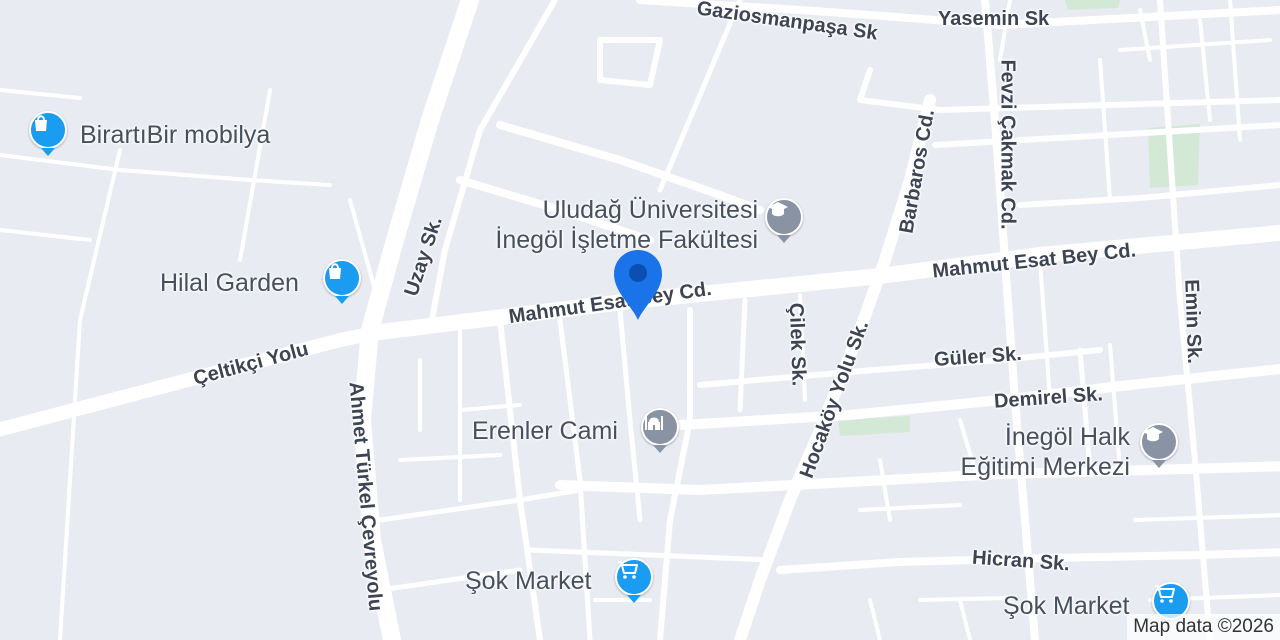  What do you see at coordinates (797, 344) in the screenshot?
I see `street-label: Çilek Sk.` at bounding box center [797, 344].